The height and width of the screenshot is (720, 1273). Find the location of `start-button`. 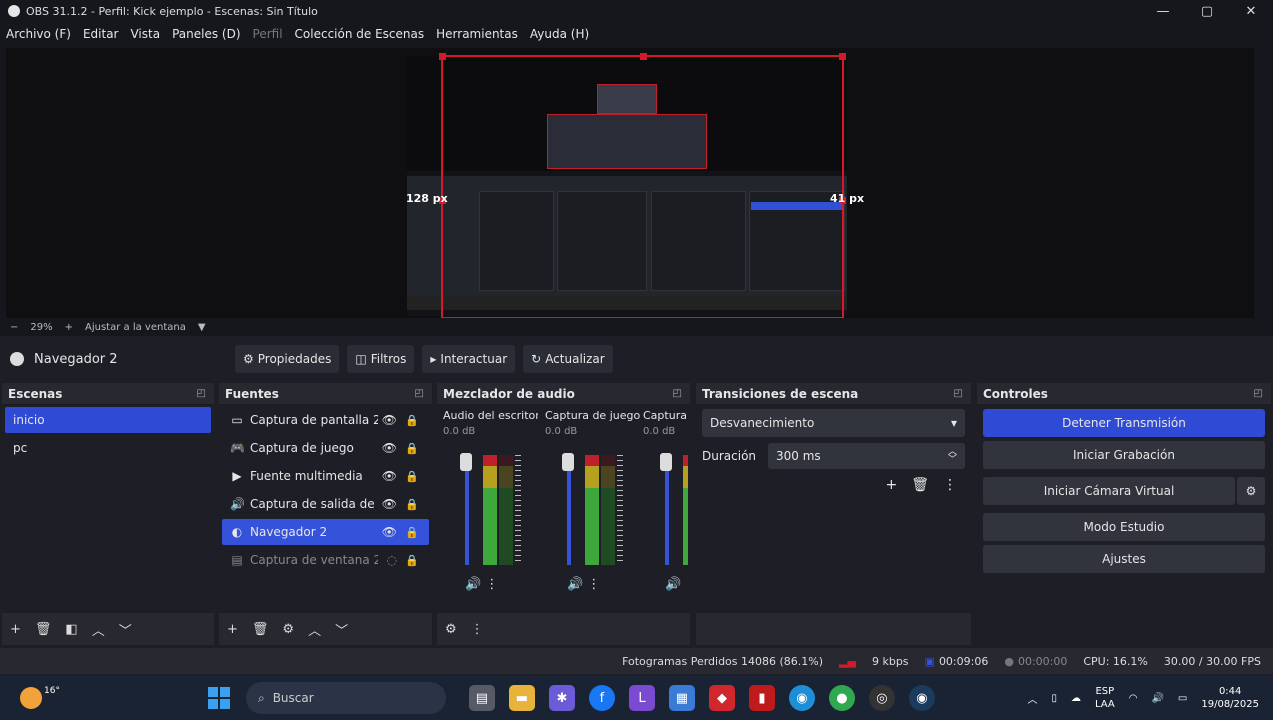

start-button is located at coordinates (218, 698).